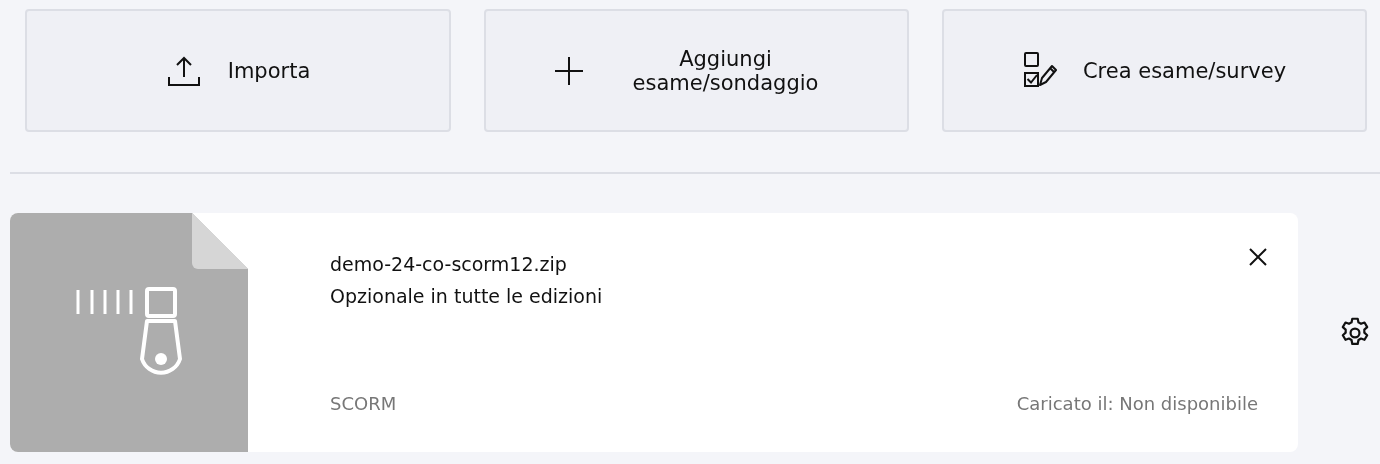 This screenshot has width=1380, height=464. What do you see at coordinates (568, 70) in the screenshot?
I see `plus-icon` at bounding box center [568, 70].